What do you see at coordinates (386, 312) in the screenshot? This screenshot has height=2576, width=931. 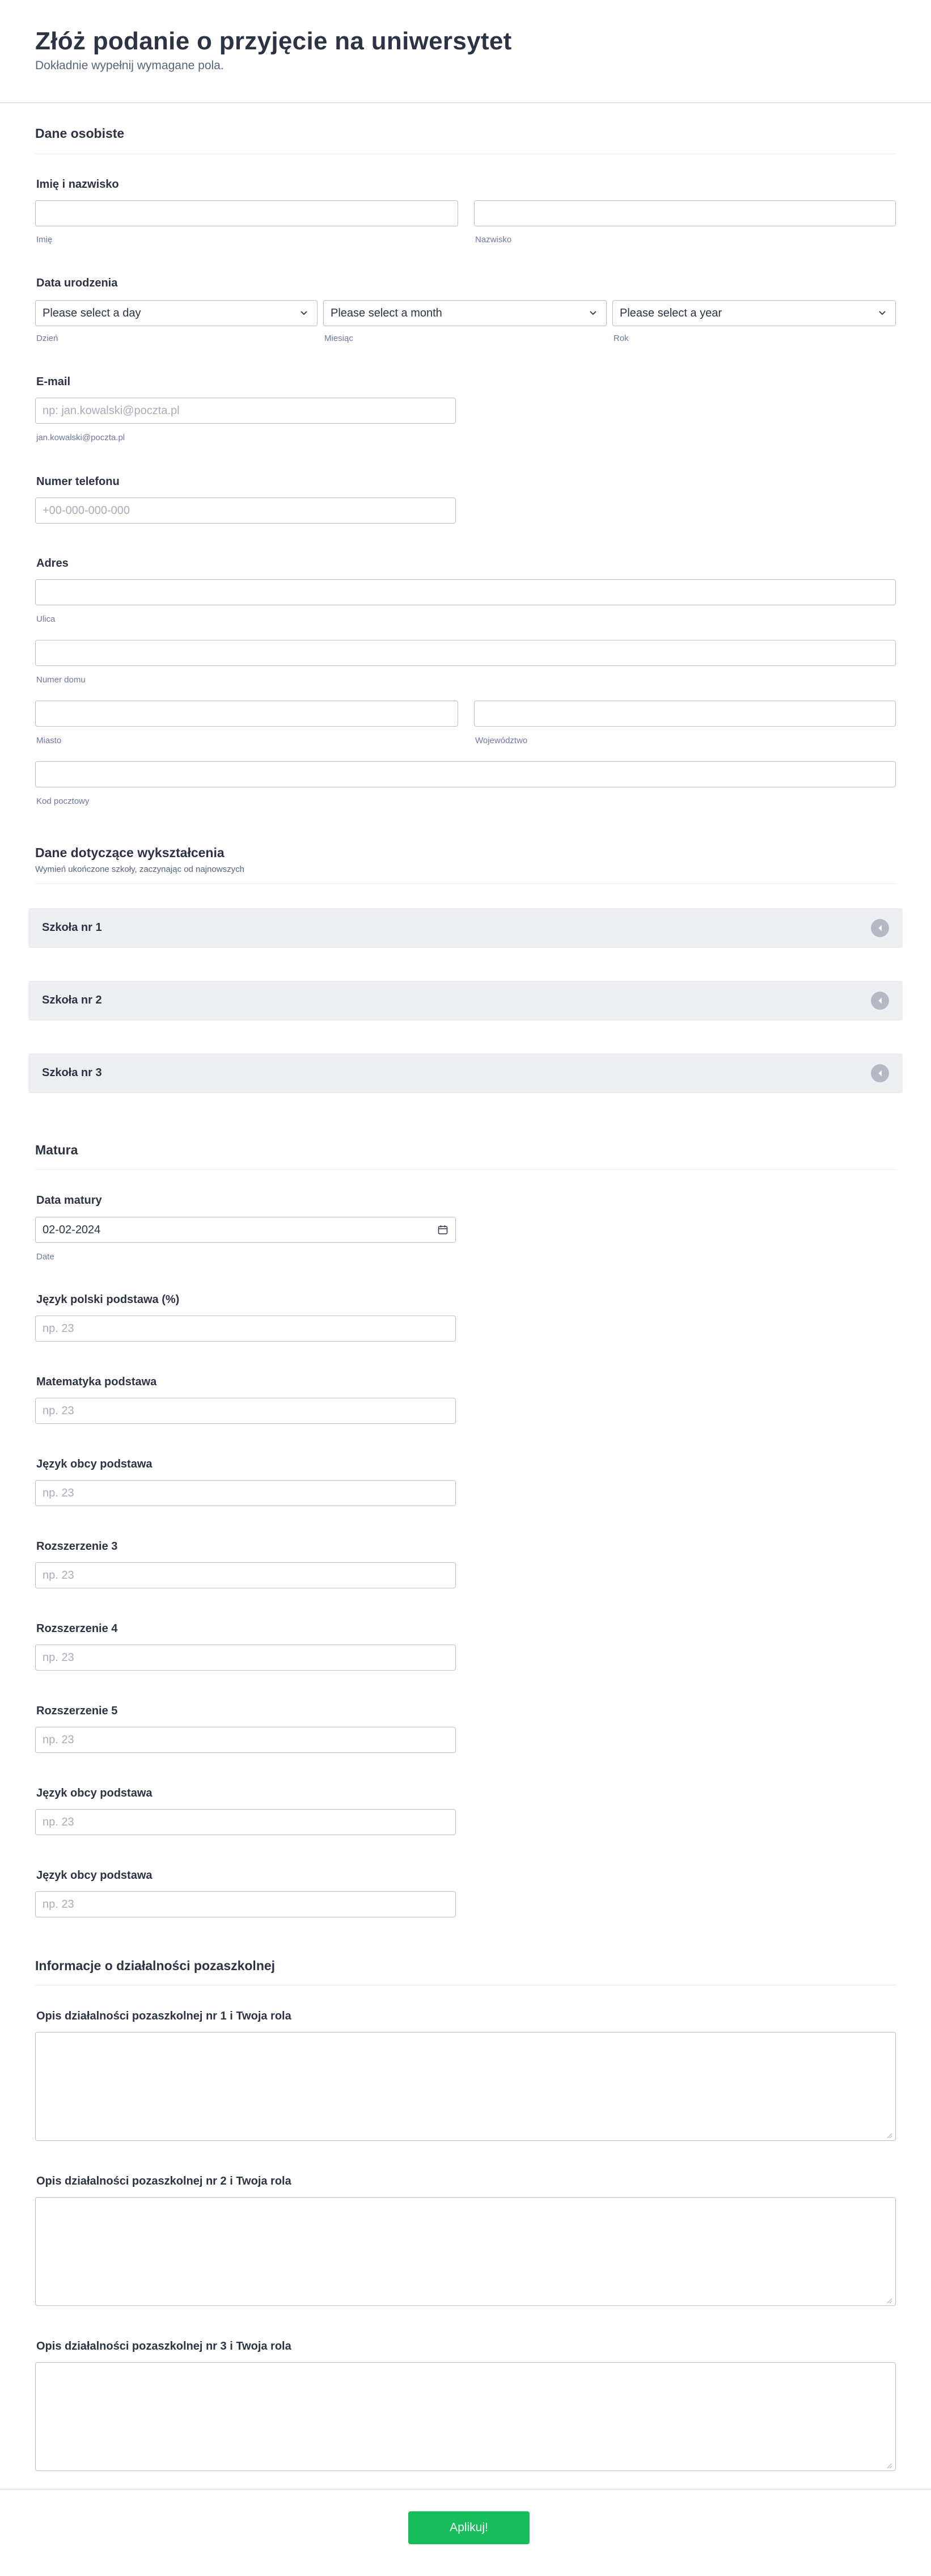 I see `birth-month-value: Please select a month` at bounding box center [386, 312].